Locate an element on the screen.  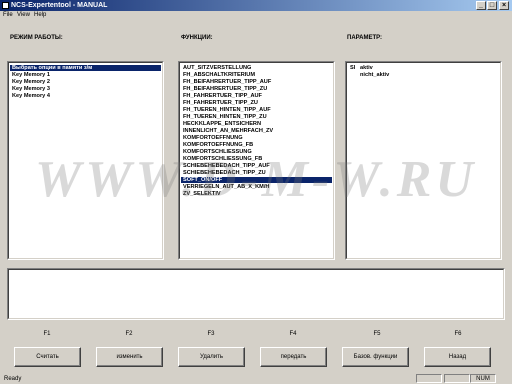
fkey-label-f4: F4 is located at coordinates (293, 334).